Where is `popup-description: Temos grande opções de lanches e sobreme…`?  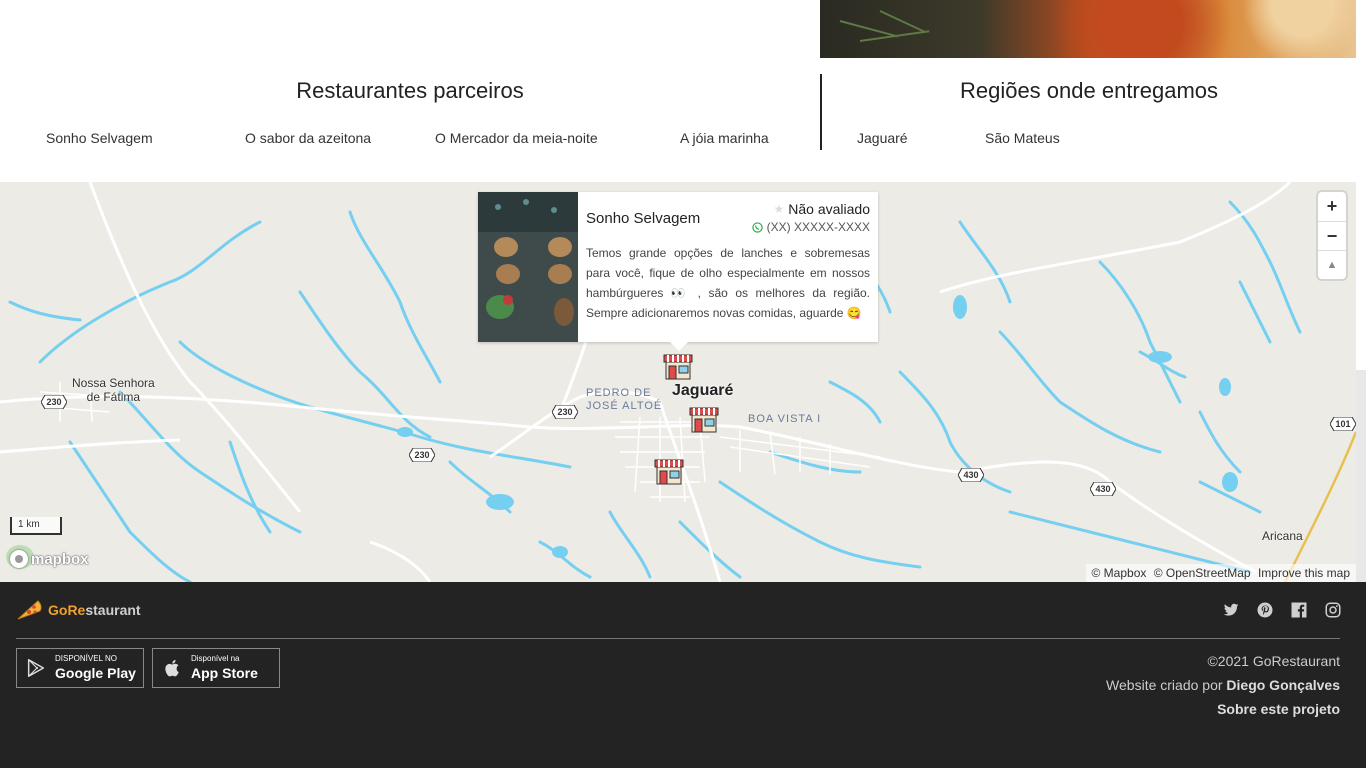
popup-description: Temos grande opções de lanches e sobreme… is located at coordinates (728, 283).